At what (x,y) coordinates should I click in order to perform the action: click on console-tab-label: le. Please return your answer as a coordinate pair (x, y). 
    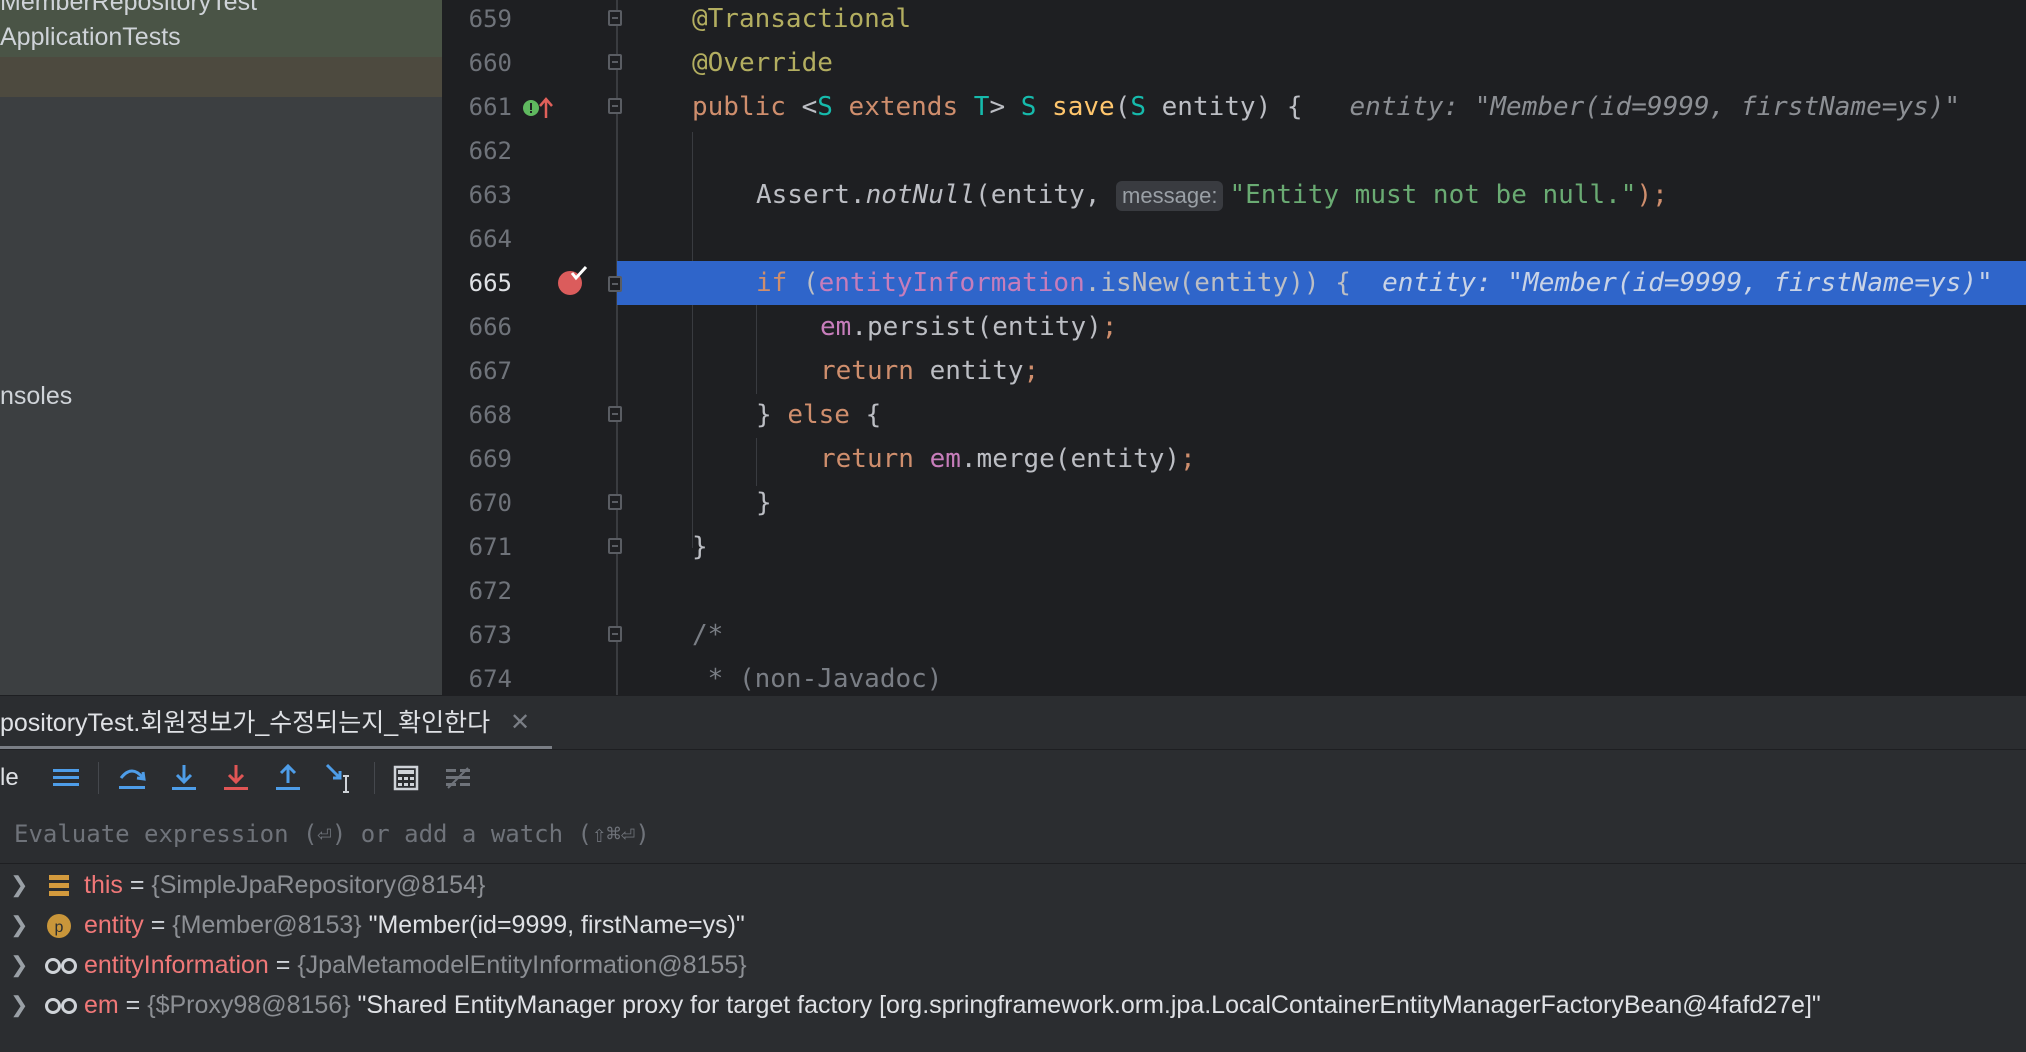
    Looking at the image, I should click on (9, 777).